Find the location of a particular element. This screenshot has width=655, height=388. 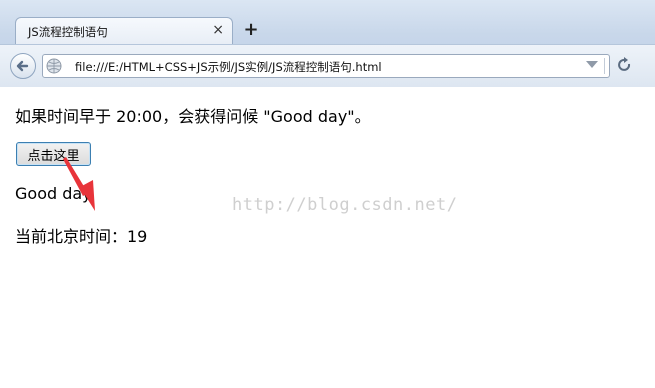

back-arrow-icon is located at coordinates (22, 66).